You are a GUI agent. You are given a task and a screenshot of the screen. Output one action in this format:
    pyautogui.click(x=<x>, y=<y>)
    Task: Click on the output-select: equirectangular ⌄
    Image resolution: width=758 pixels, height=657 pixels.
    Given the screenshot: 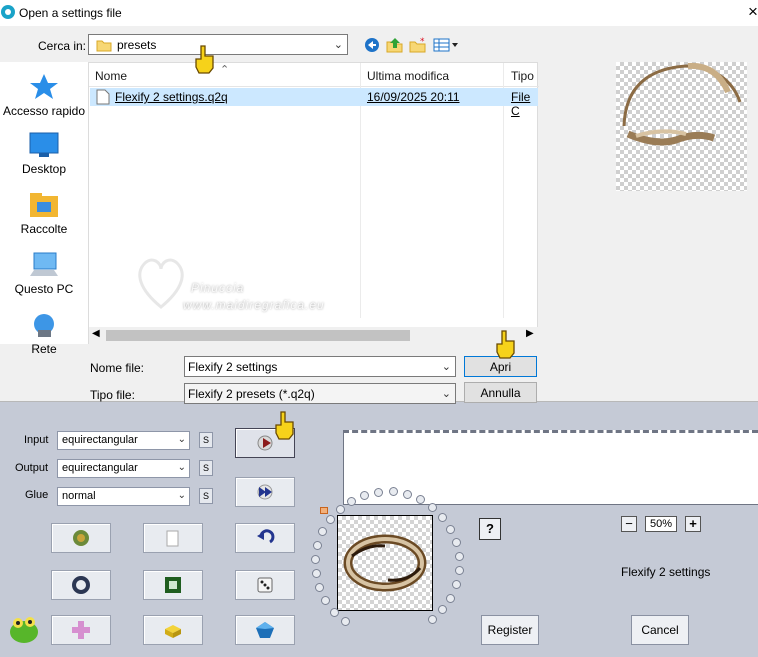 What is the action you would take?
    pyautogui.click(x=123, y=468)
    